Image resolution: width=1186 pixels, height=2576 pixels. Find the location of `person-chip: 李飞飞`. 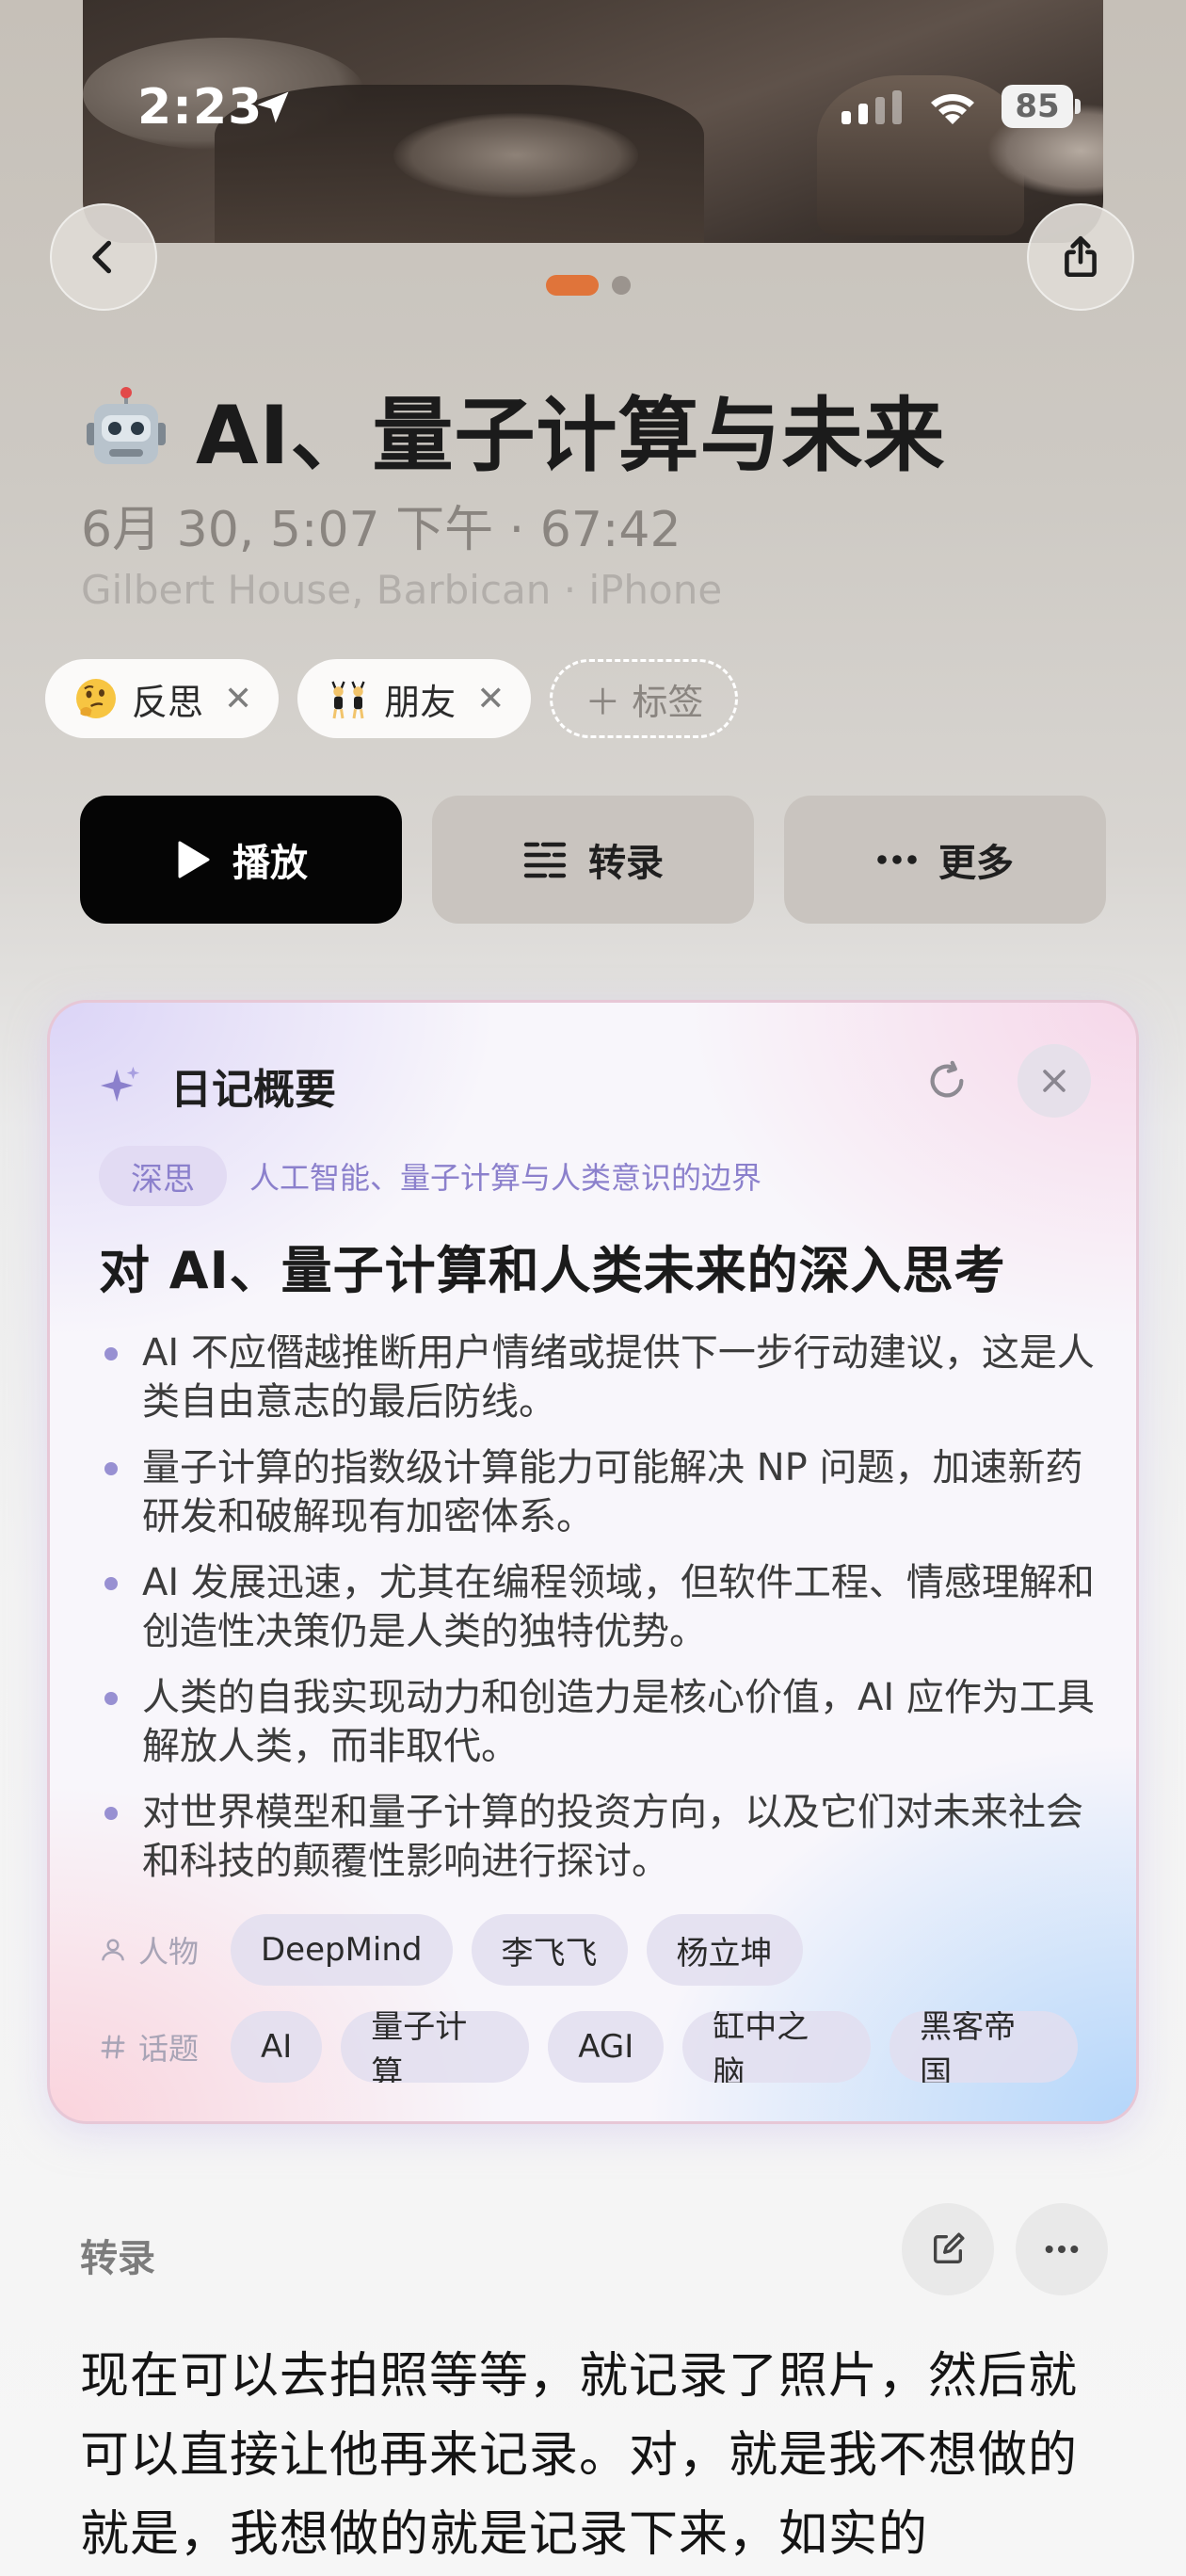

person-chip: 李飞飞 is located at coordinates (549, 1950).